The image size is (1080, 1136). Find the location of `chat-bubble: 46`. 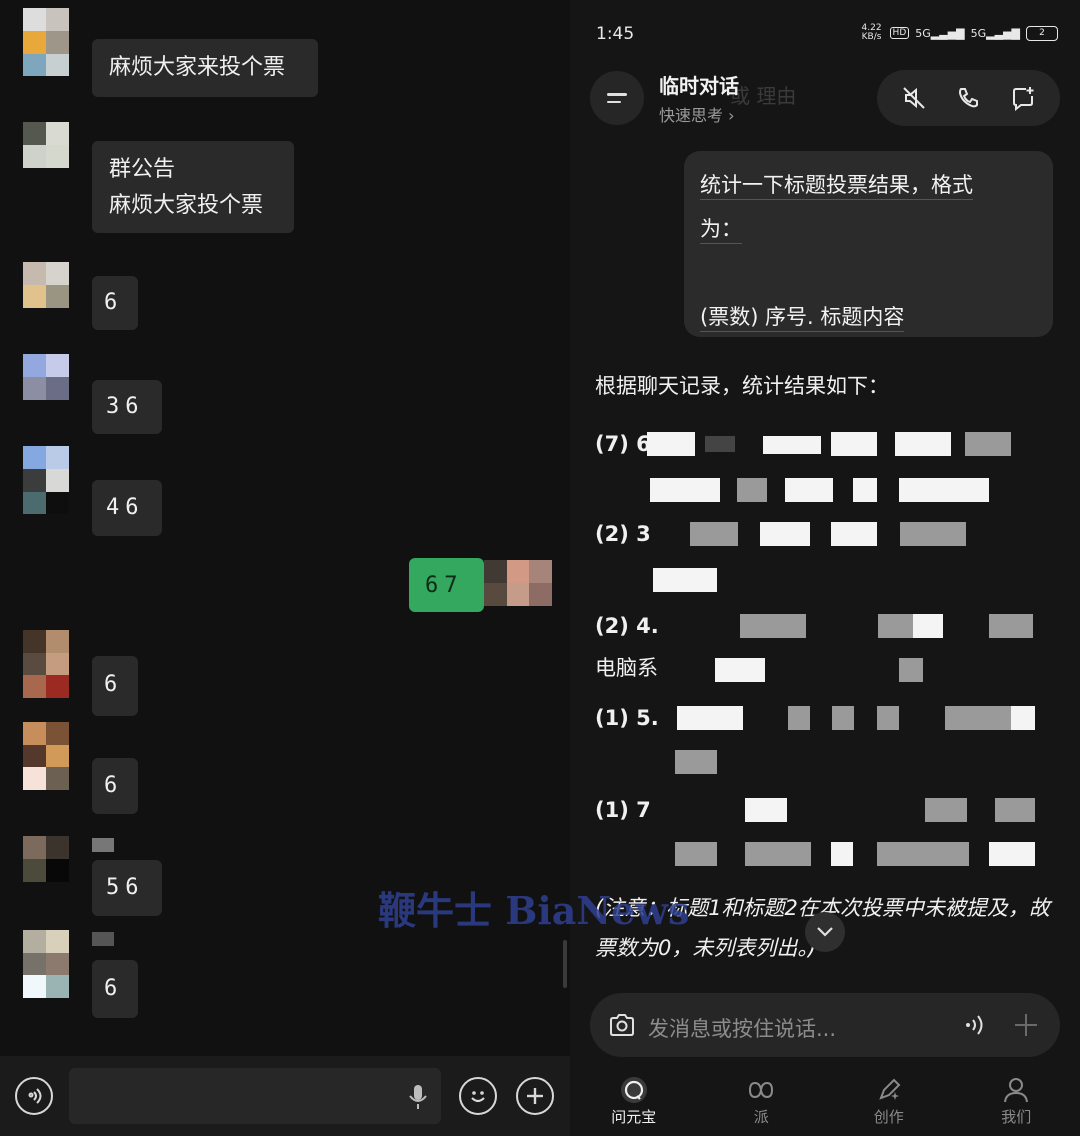

chat-bubble: 46 is located at coordinates (127, 508).